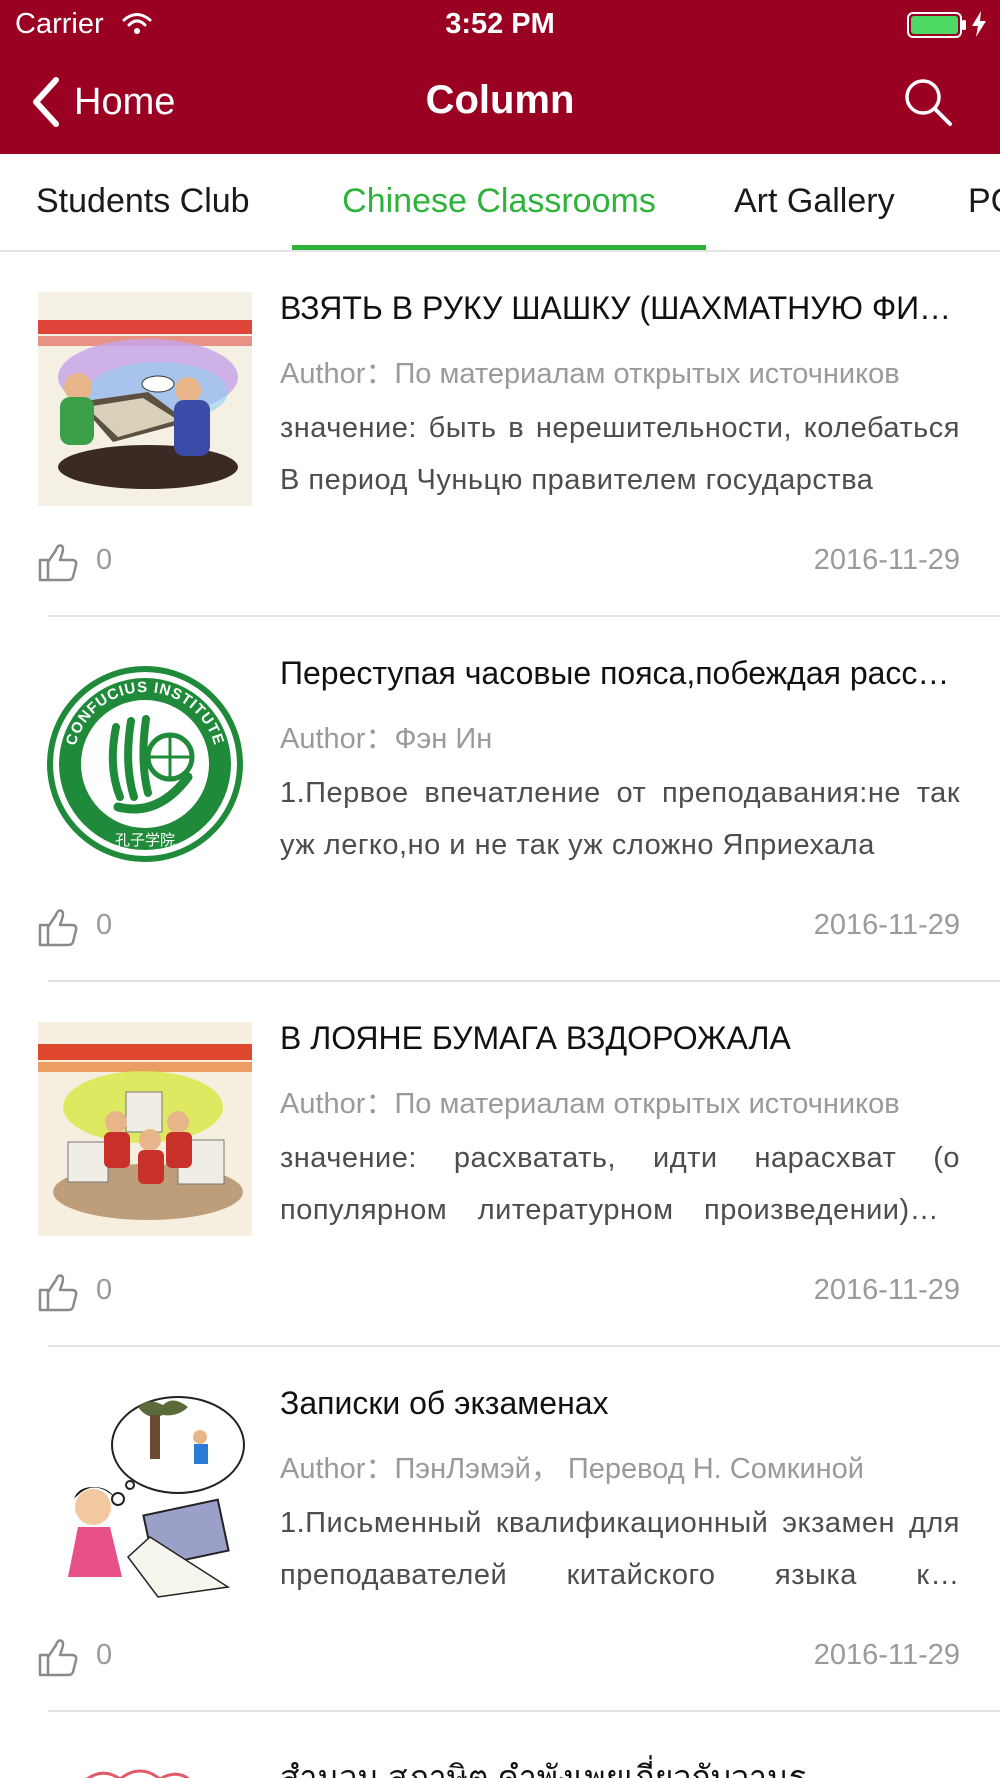 The height and width of the screenshot is (1778, 1000). I want to click on active-tab-indicator, so click(499, 247).